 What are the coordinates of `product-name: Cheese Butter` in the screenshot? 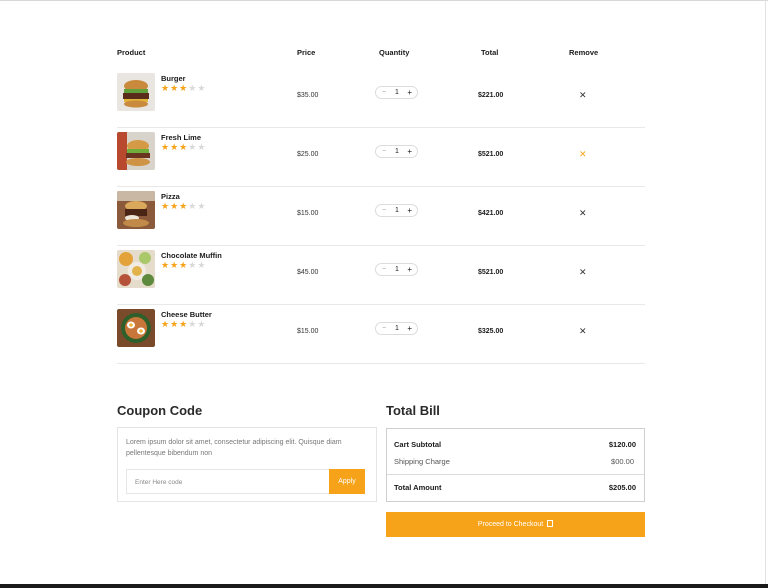 It's located at (186, 314).